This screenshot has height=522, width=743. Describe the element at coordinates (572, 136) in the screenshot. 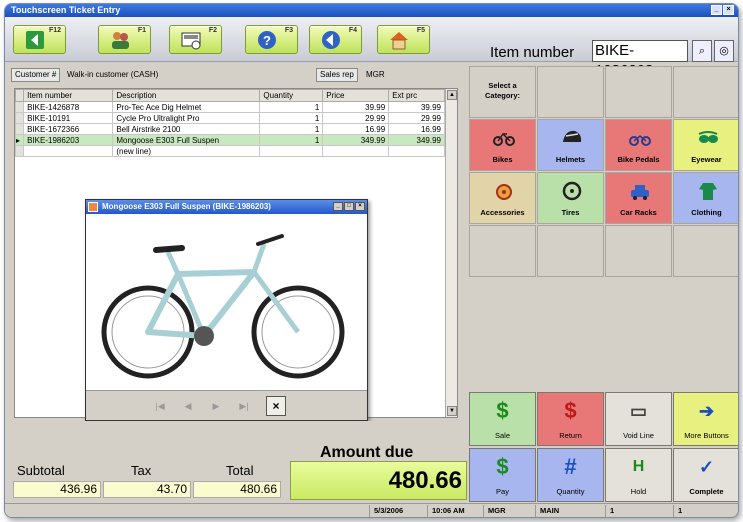

I see `helmet-icon` at that location.